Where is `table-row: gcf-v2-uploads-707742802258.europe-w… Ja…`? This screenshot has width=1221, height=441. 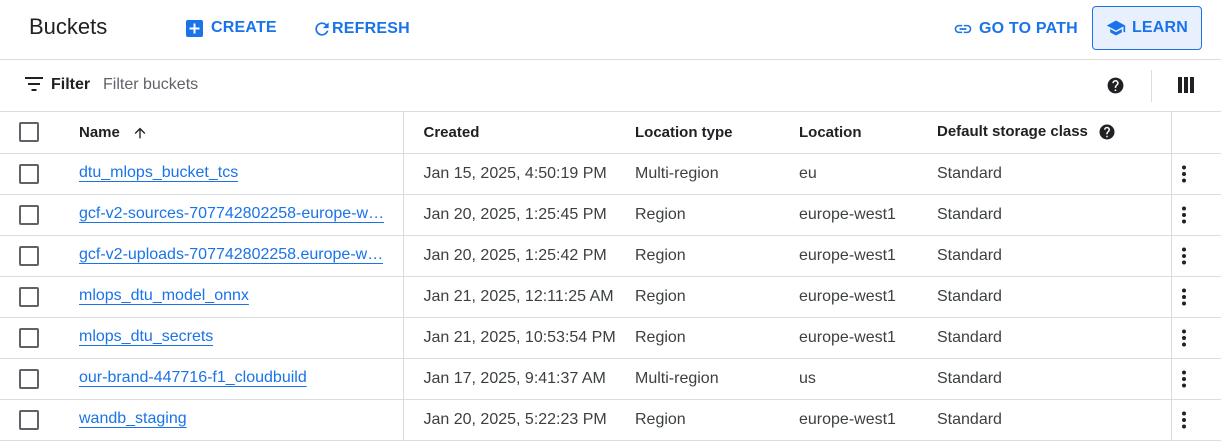 table-row: gcf-v2-uploads-707742802258.europe-w… Ja… is located at coordinates (610, 256).